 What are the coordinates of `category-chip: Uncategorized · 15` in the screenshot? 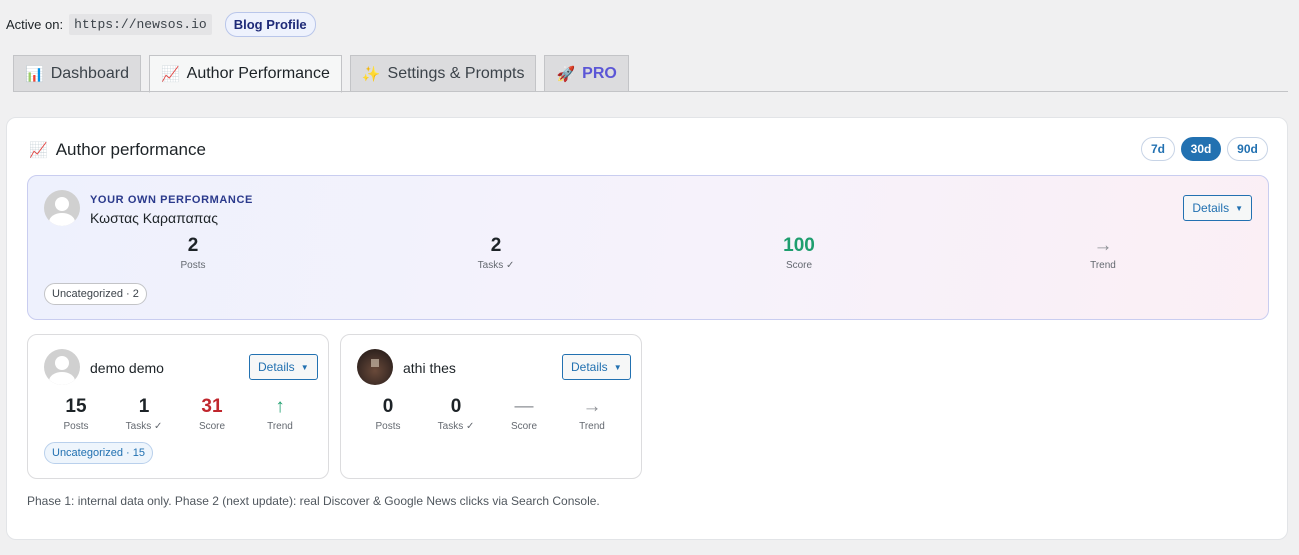 It's located at (98, 453).